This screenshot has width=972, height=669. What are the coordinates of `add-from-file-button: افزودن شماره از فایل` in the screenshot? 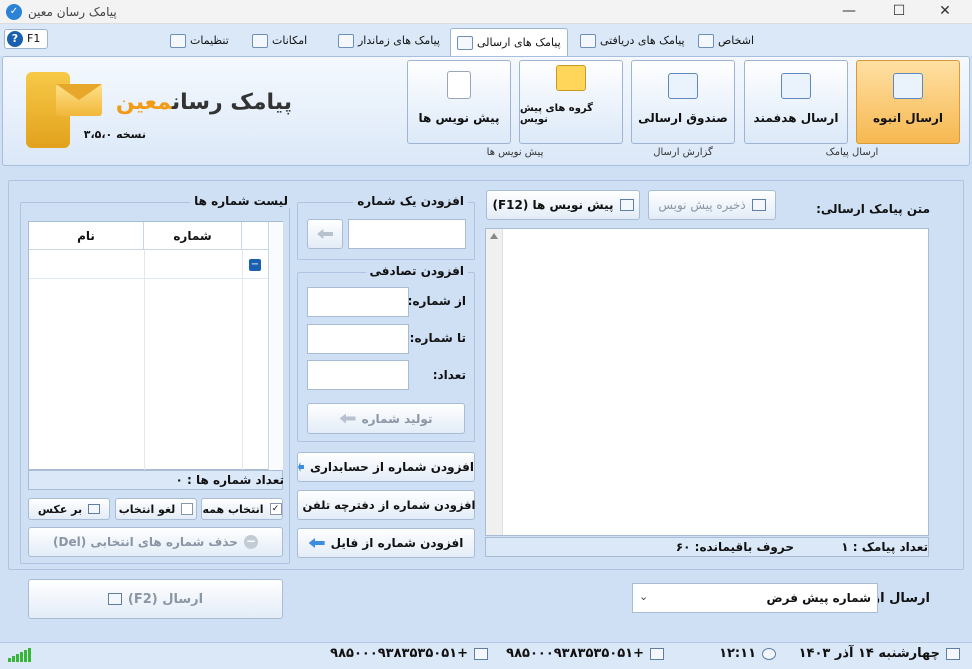 It's located at (386, 543).